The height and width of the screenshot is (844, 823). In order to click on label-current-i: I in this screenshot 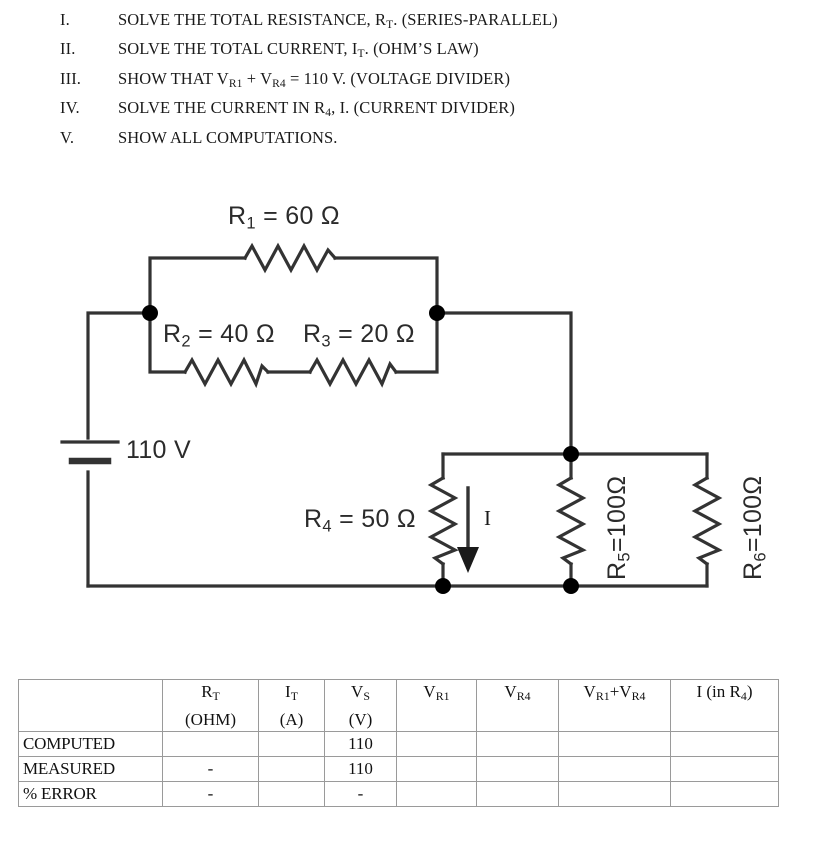, I will do `click(487, 518)`.